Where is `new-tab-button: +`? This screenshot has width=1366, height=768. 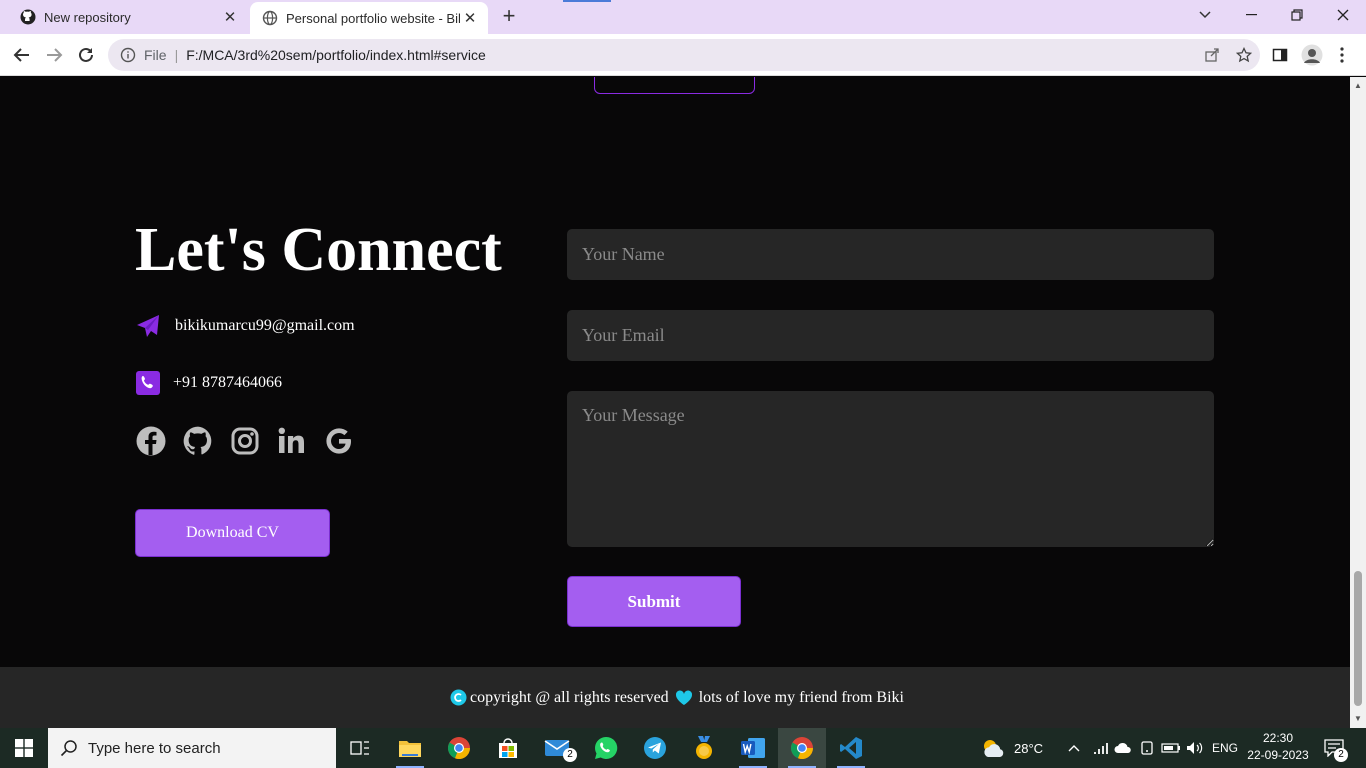
new-tab-button: + is located at coordinates (509, 16).